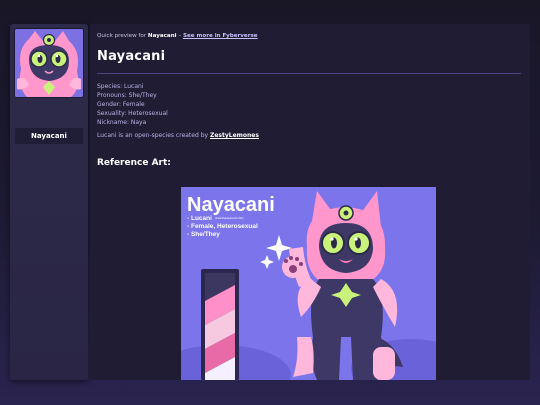  What do you see at coordinates (231, 205) in the screenshot?
I see `art-title: Nayacani` at bounding box center [231, 205].